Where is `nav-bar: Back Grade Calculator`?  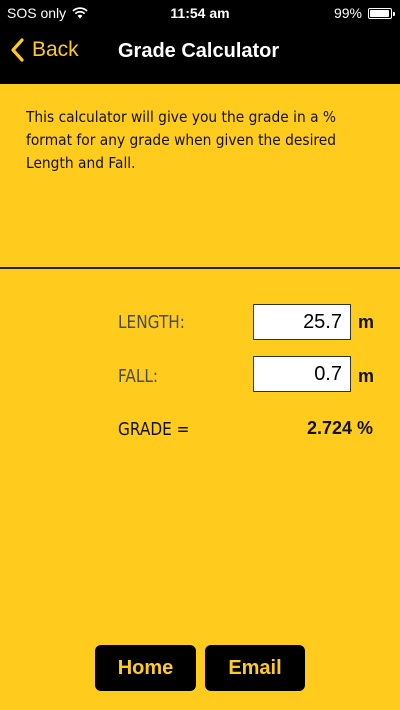
nav-bar: Back Grade Calculator is located at coordinates (200, 55).